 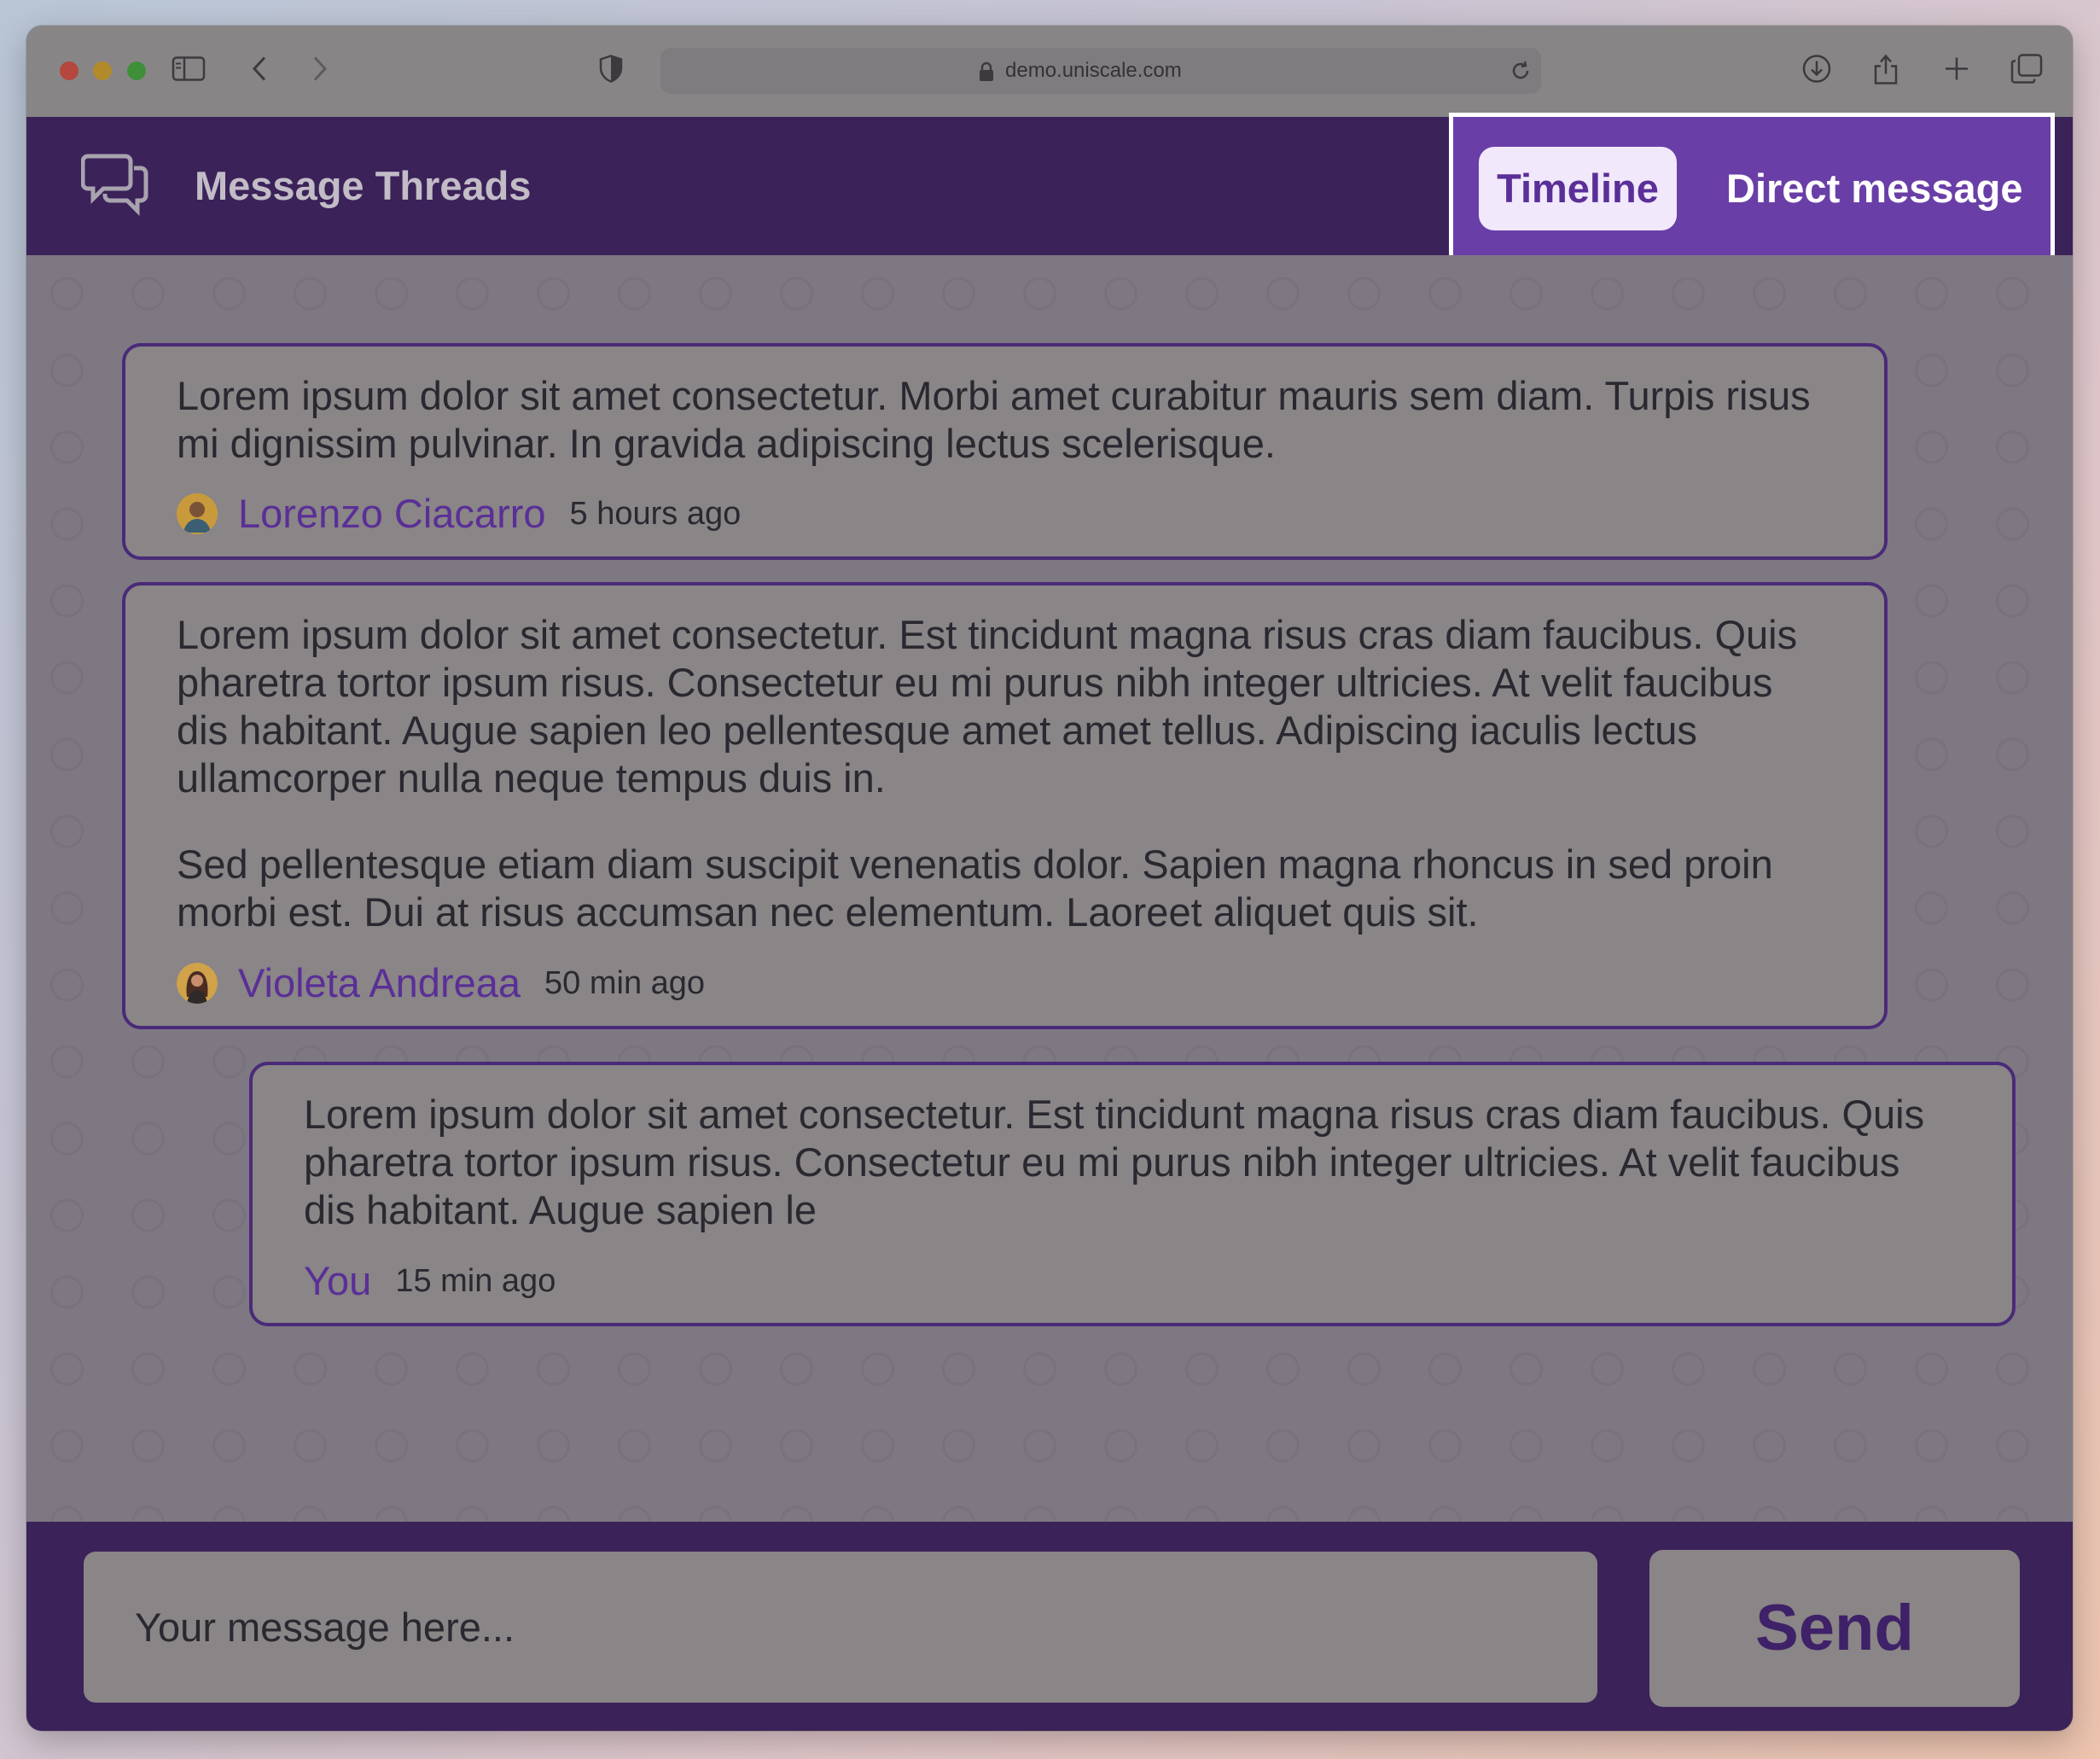 I want to click on message-meta: Violeta Andreaa 50 min ago, so click(x=441, y=983).